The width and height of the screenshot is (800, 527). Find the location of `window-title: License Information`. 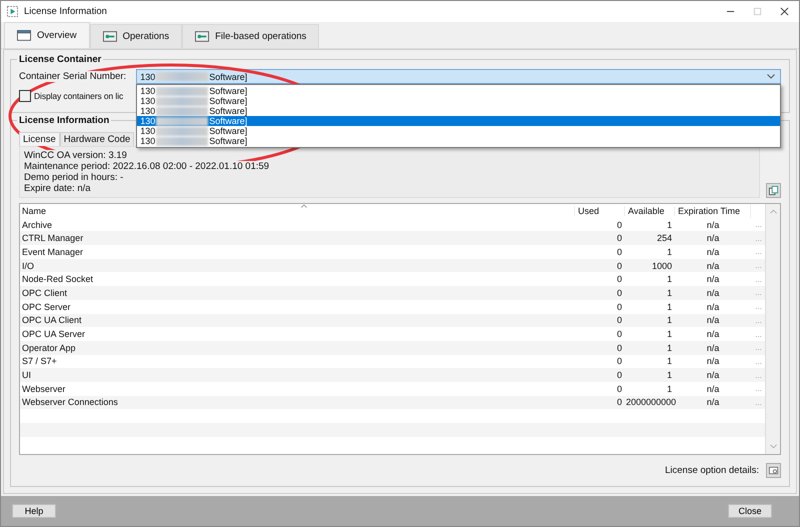

window-title: License Information is located at coordinates (65, 11).